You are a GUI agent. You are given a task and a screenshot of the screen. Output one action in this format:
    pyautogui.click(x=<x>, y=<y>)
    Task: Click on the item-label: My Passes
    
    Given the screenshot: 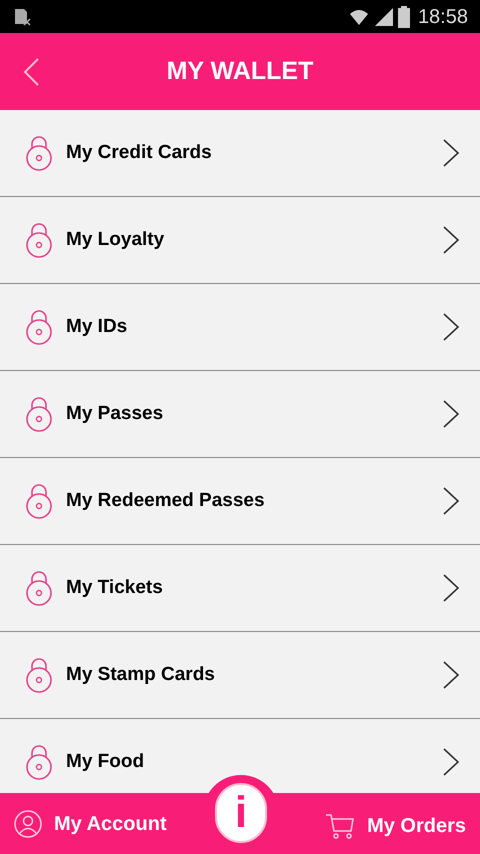 What is the action you would take?
    pyautogui.click(x=115, y=414)
    